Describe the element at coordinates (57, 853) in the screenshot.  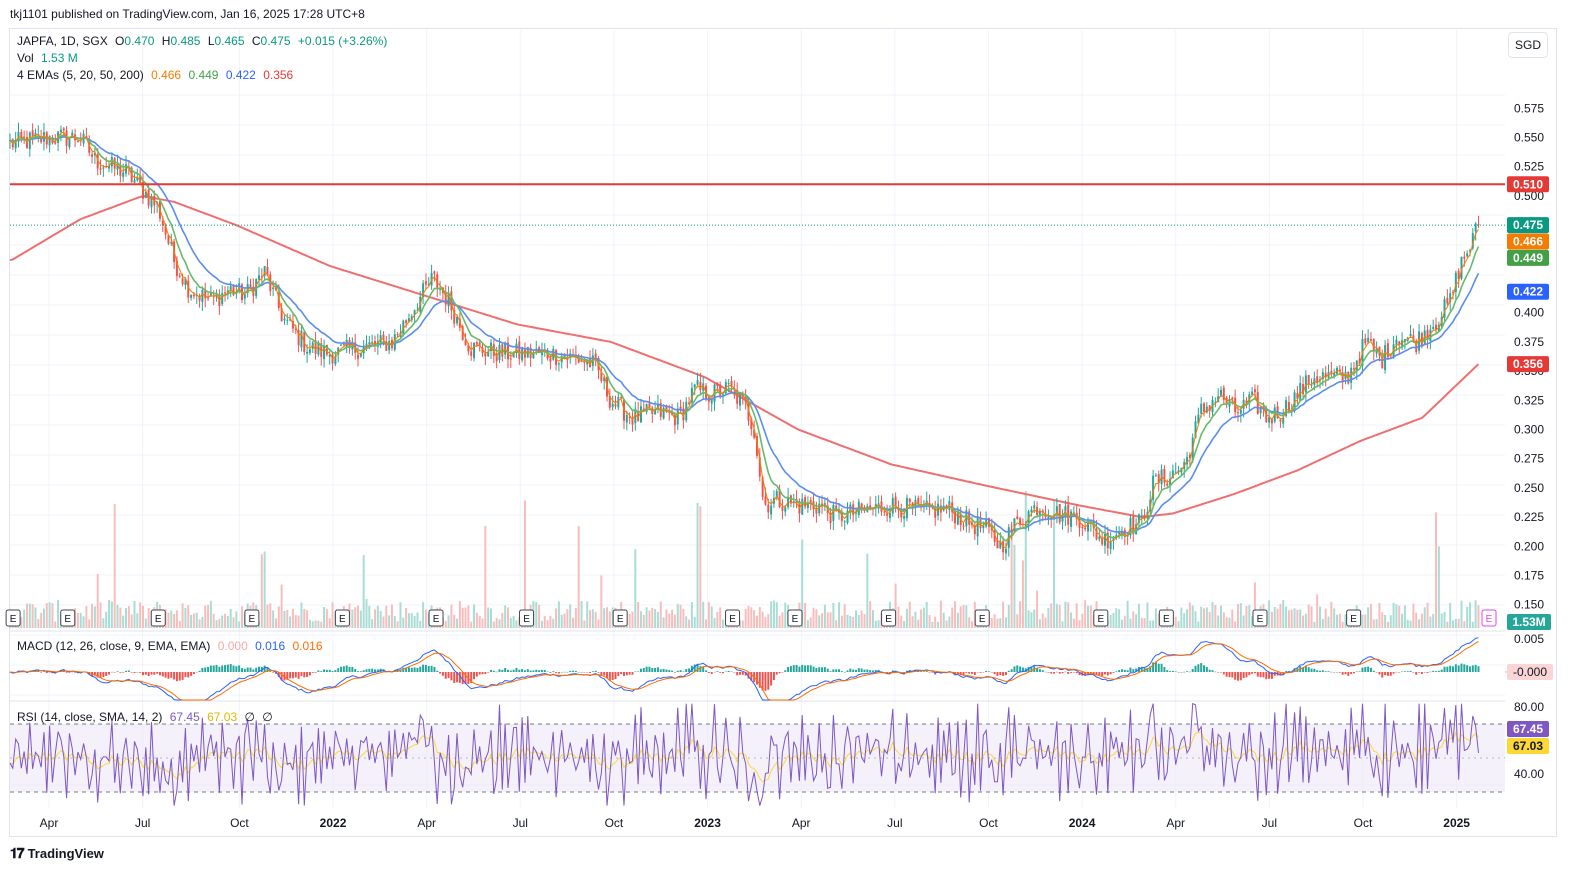
I see `footer-brand: 𝟏𝟕 TradingView` at that location.